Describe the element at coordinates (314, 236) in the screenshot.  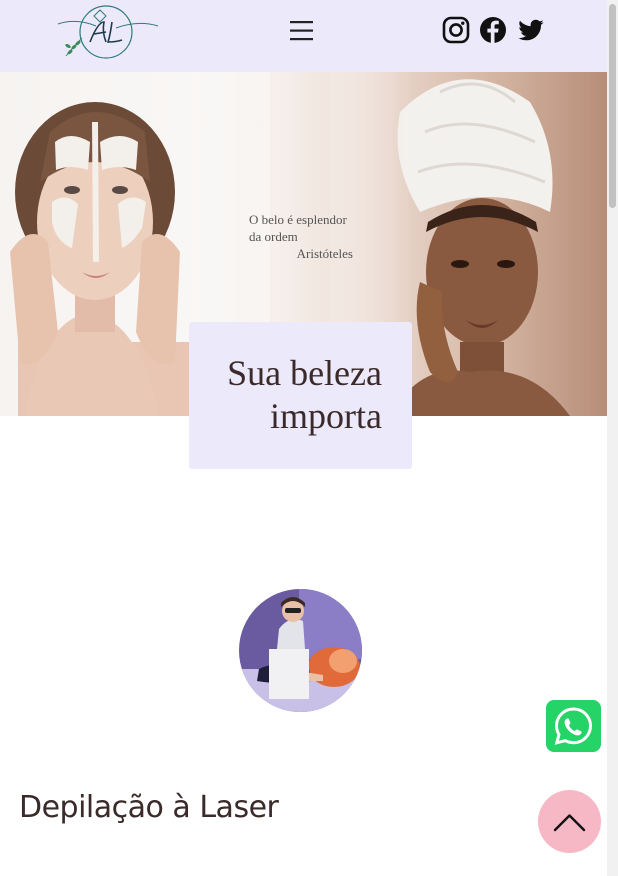
I see `hero-quote: O belo é esplendor da ordem Aristóteles` at that location.